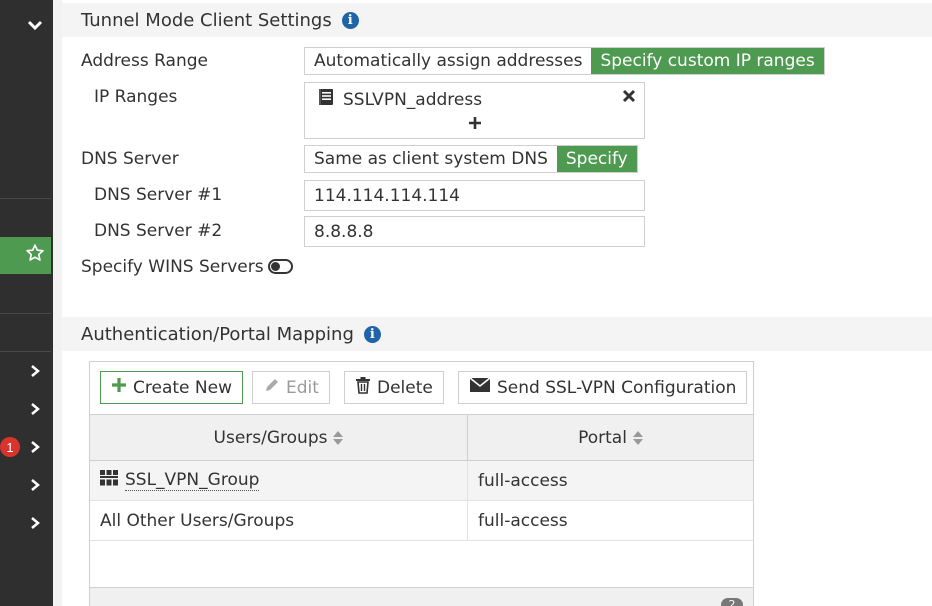 The image size is (932, 606). What do you see at coordinates (158, 231) in the screenshot?
I see `dns-server-2-label: DNS Server #2` at bounding box center [158, 231].